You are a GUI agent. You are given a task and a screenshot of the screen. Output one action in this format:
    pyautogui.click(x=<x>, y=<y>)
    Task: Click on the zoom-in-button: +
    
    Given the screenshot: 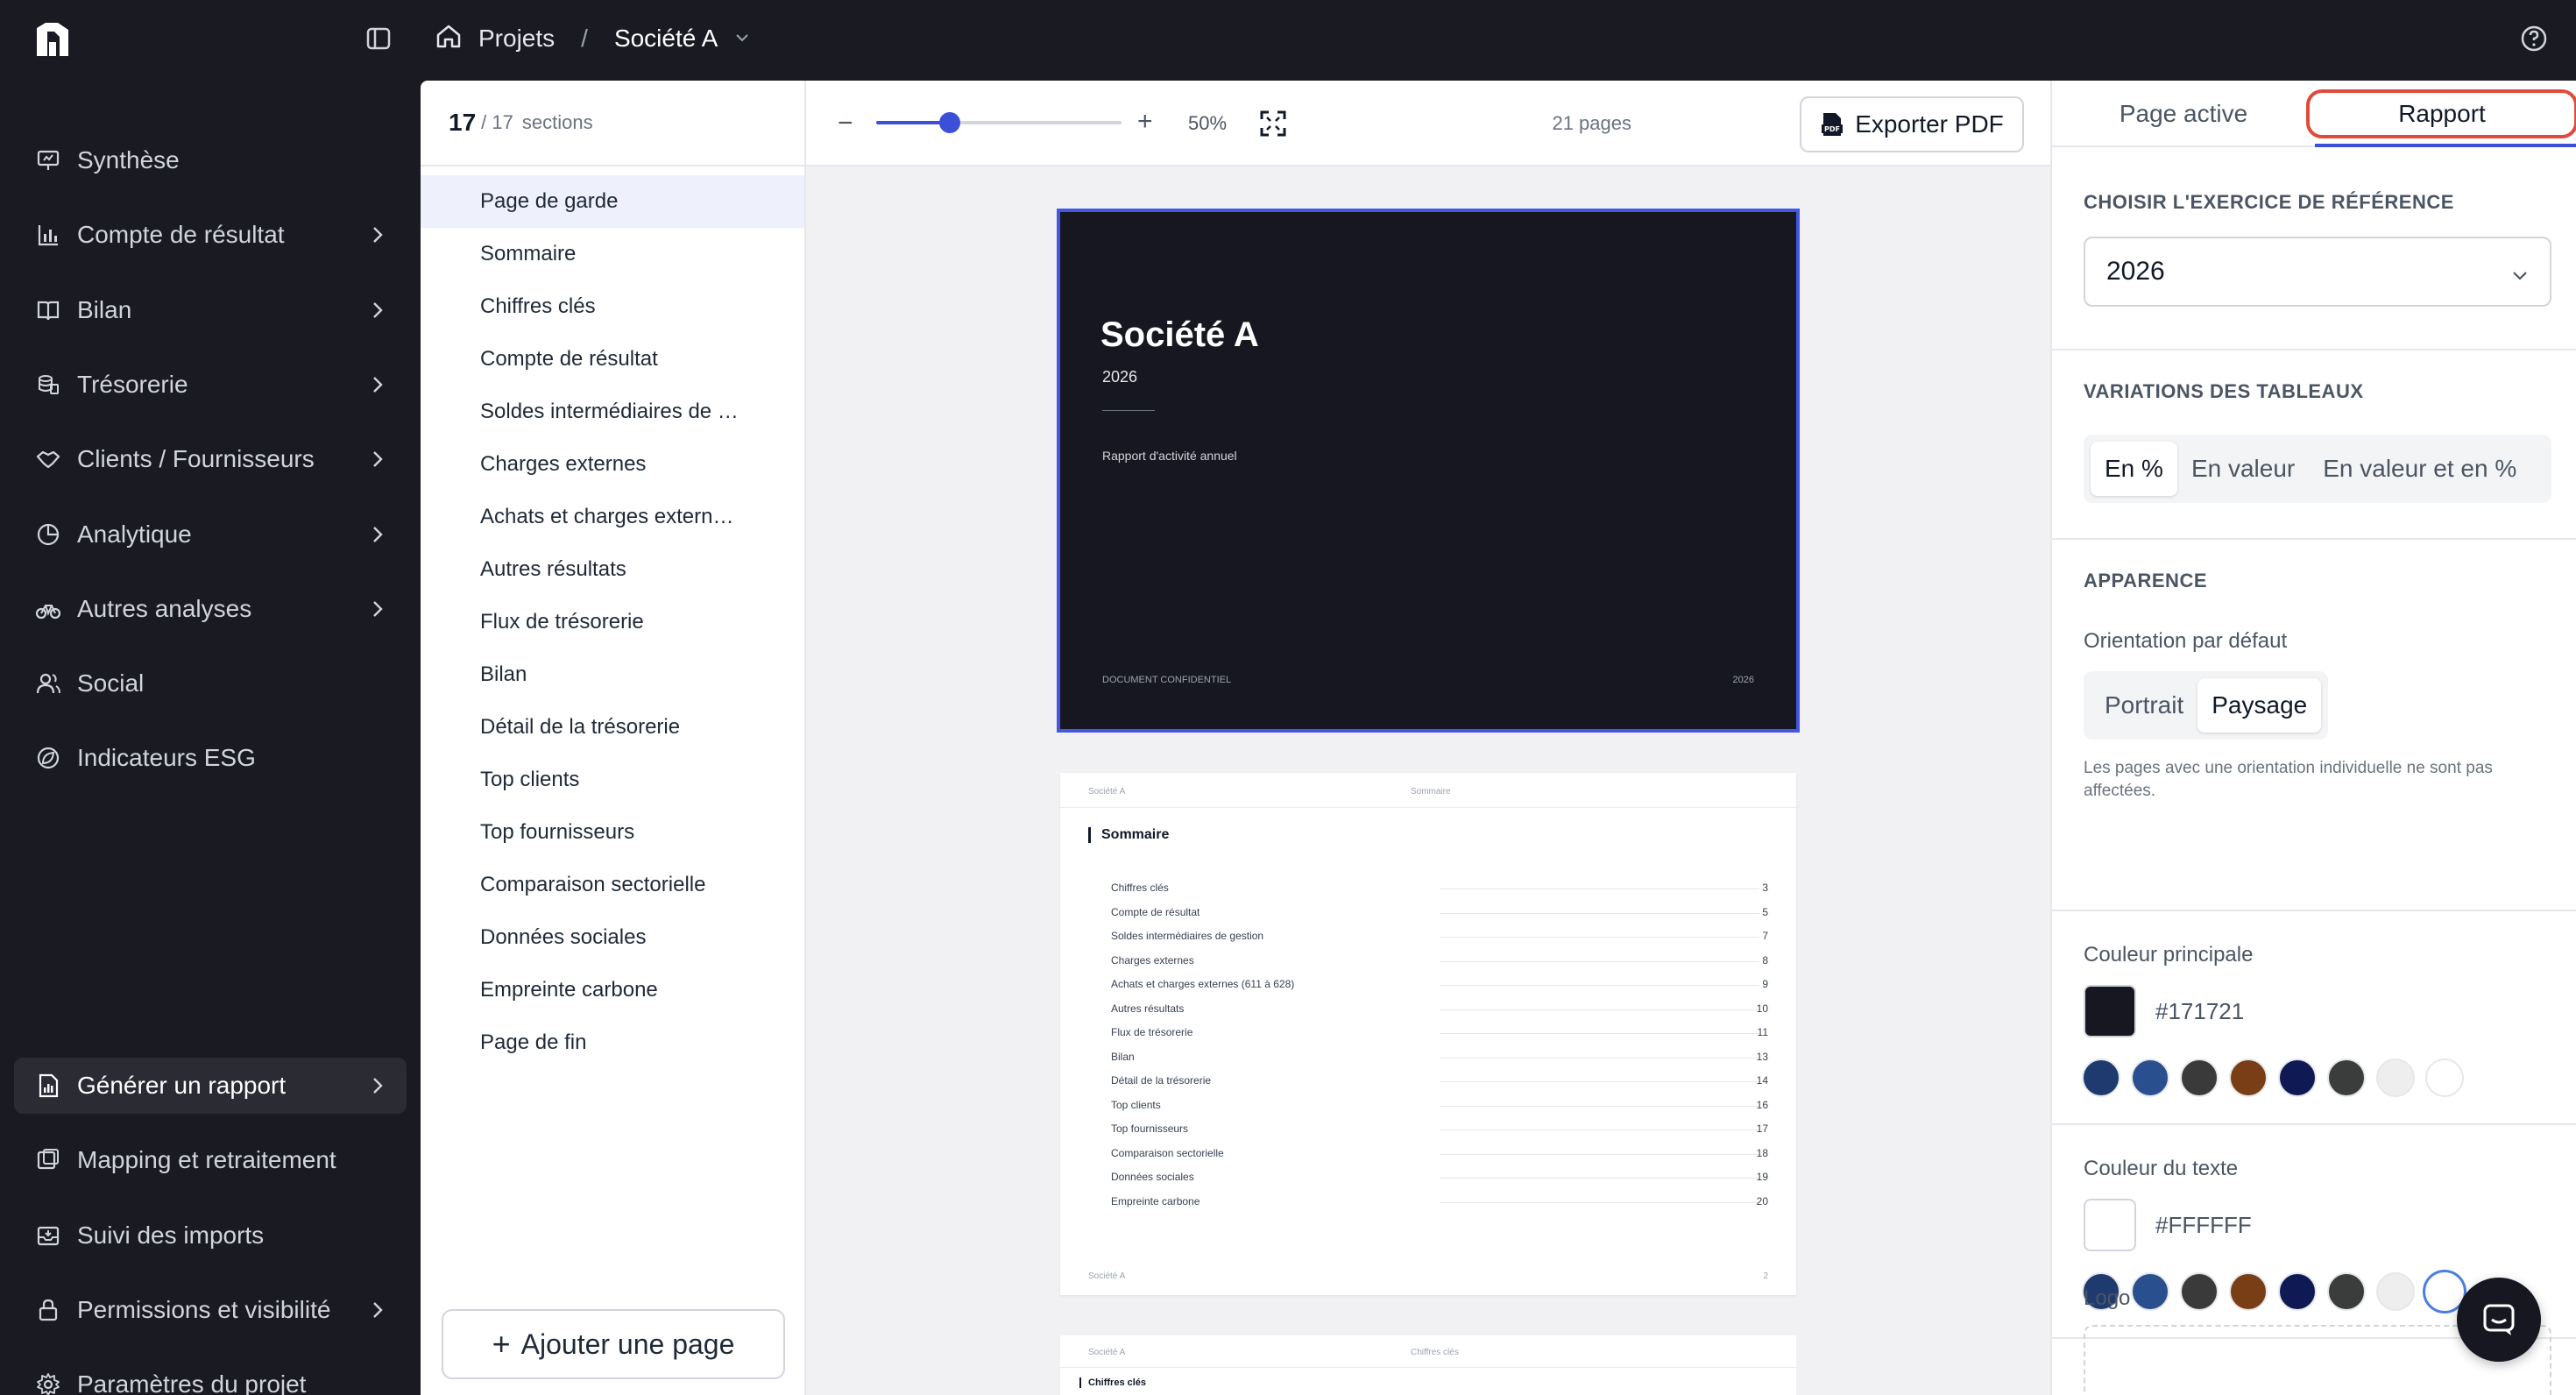 What is the action you would take?
    pyautogui.click(x=1145, y=122)
    